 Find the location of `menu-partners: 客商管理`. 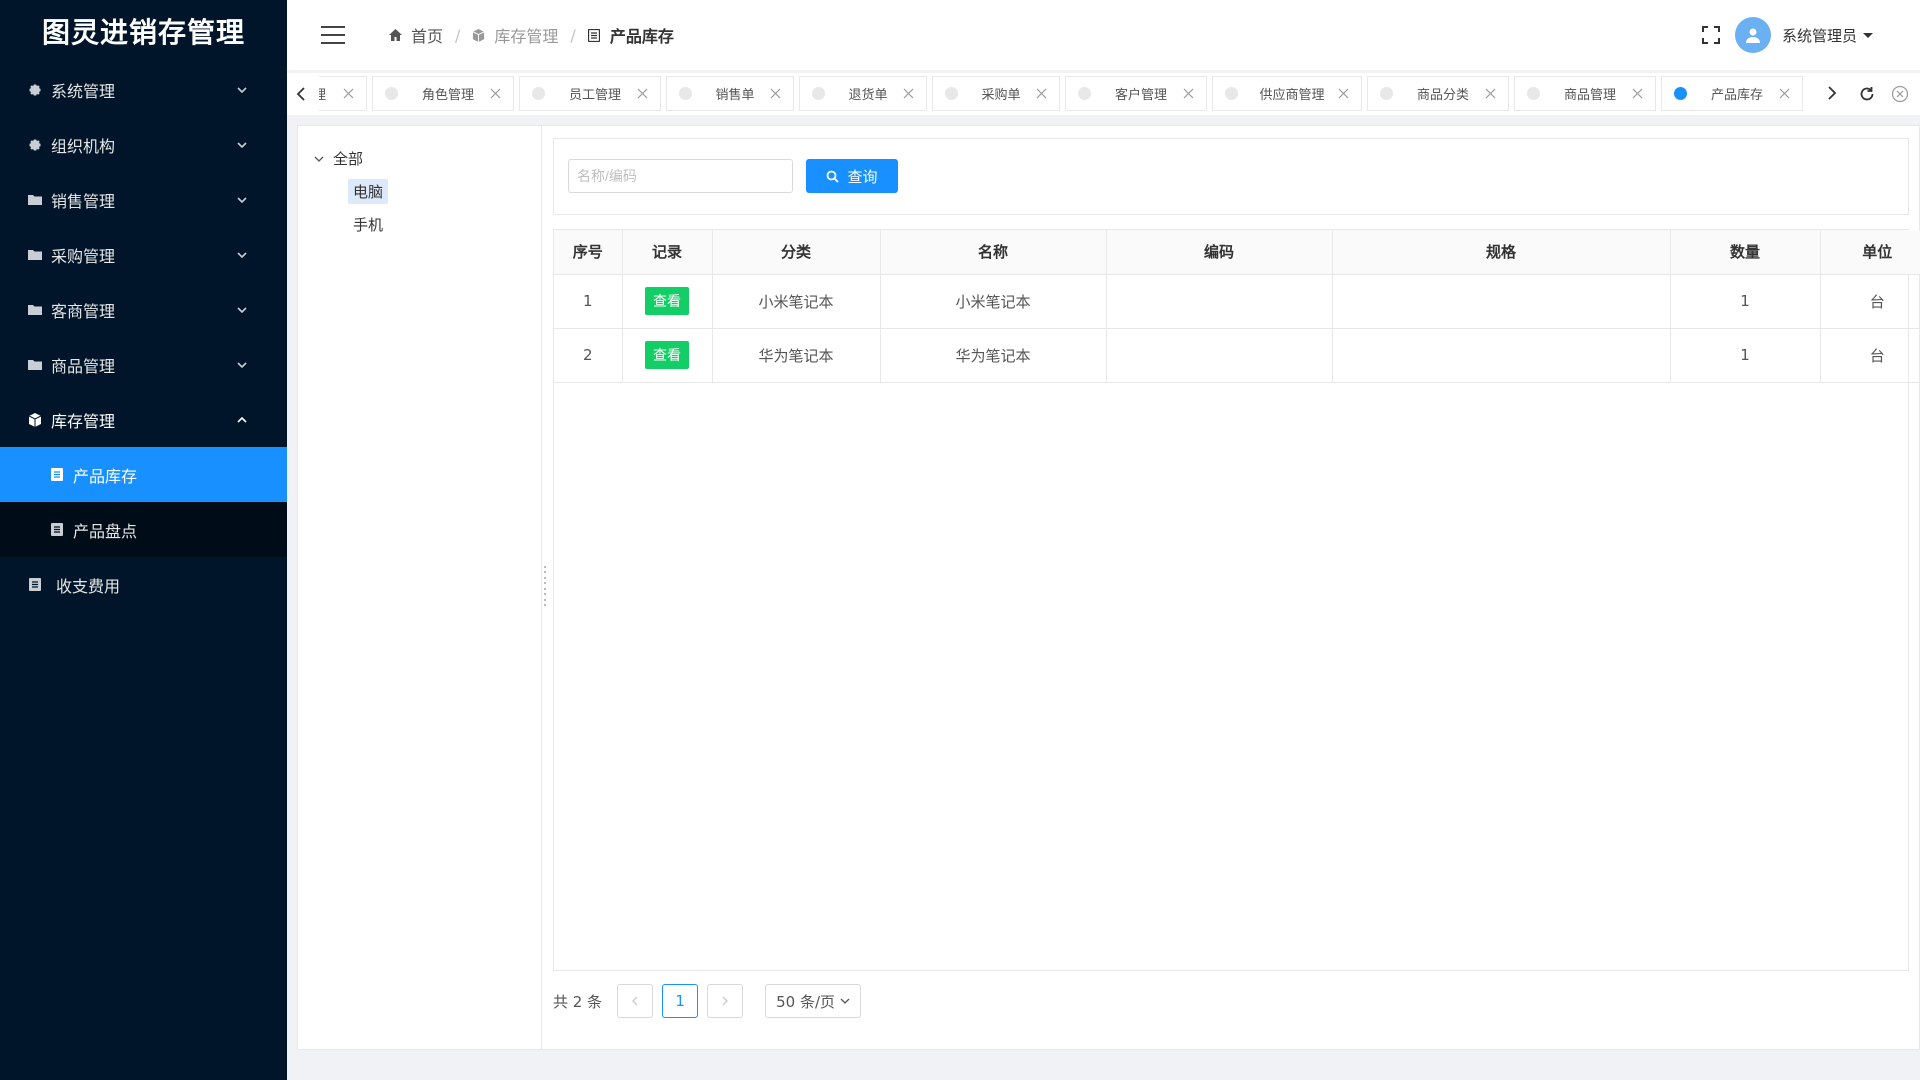

menu-partners: 客商管理 is located at coordinates (143, 309).